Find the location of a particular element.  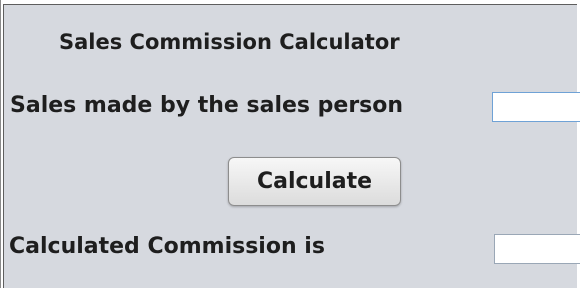

calculate-button: Calculate is located at coordinates (314, 181).